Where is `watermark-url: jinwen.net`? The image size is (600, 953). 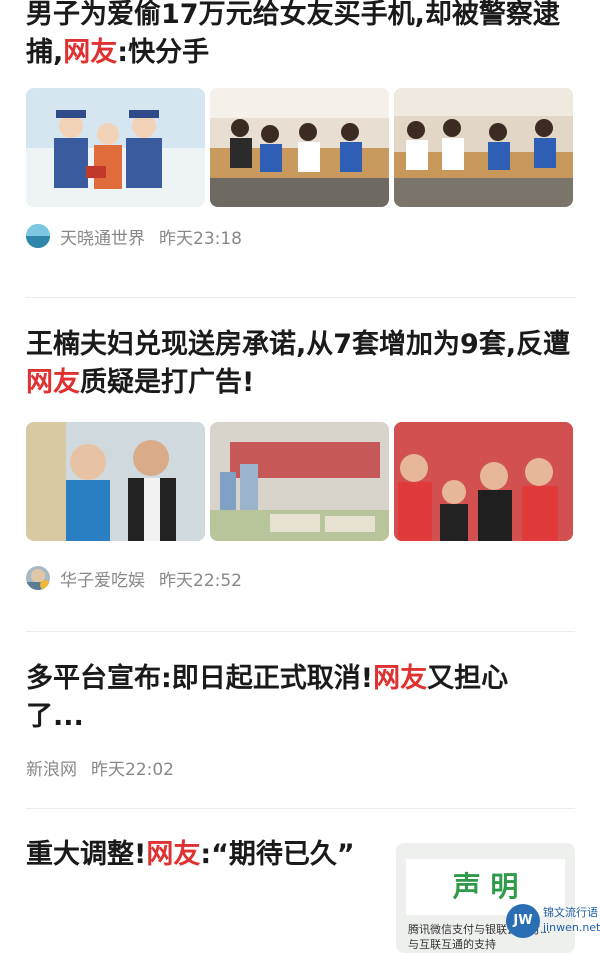 watermark-url: jinwen.net is located at coordinates (571, 927).